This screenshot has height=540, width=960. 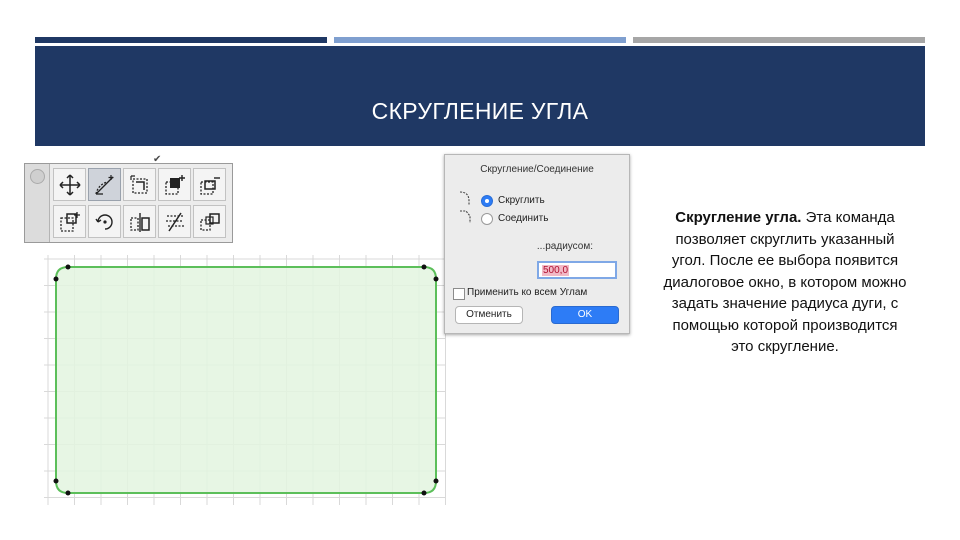 I want to click on stretch-icon, so click(x=70, y=222).